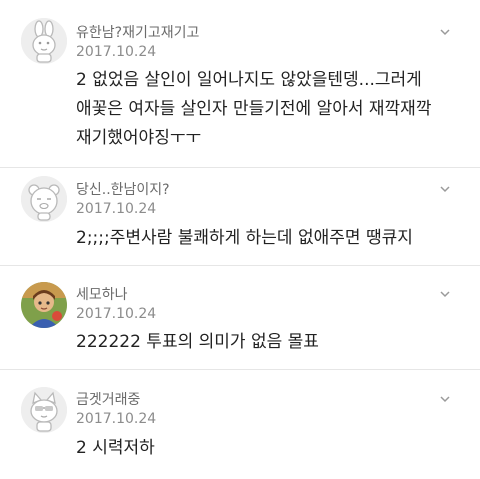 The image size is (480, 479). I want to click on comment-text-line: 애꽃은 여자들 살인자 만들기전에 알아서 재깍재깍, so click(254, 109).